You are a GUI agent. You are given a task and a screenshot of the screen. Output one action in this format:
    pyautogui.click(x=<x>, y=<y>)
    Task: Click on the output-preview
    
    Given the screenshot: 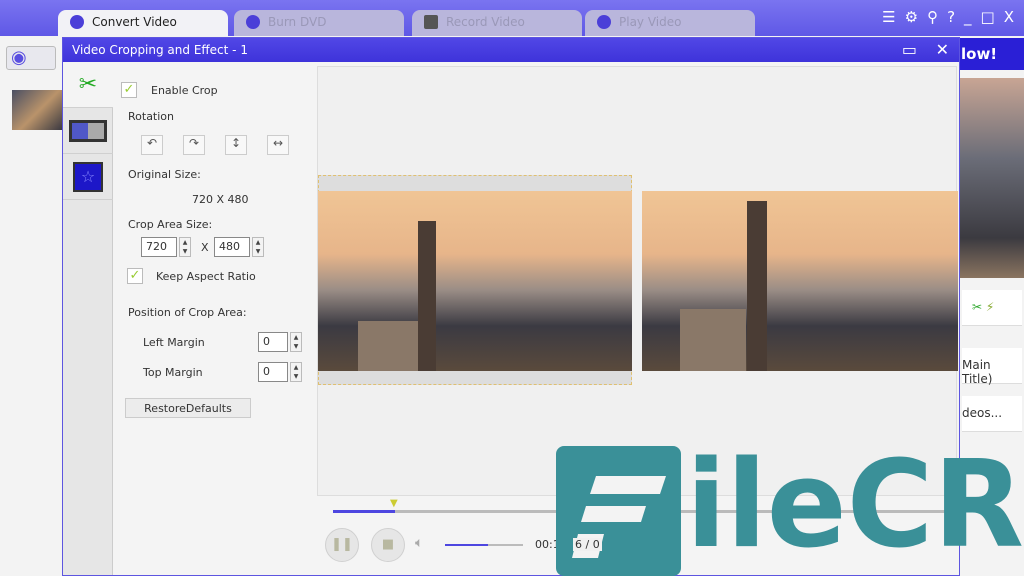 What is the action you would take?
    pyautogui.click(x=992, y=178)
    